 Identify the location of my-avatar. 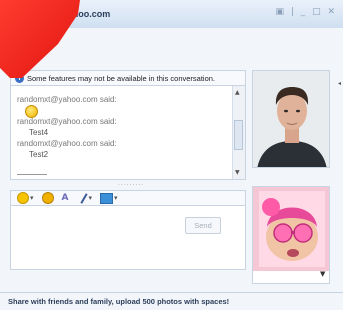
(291, 235).